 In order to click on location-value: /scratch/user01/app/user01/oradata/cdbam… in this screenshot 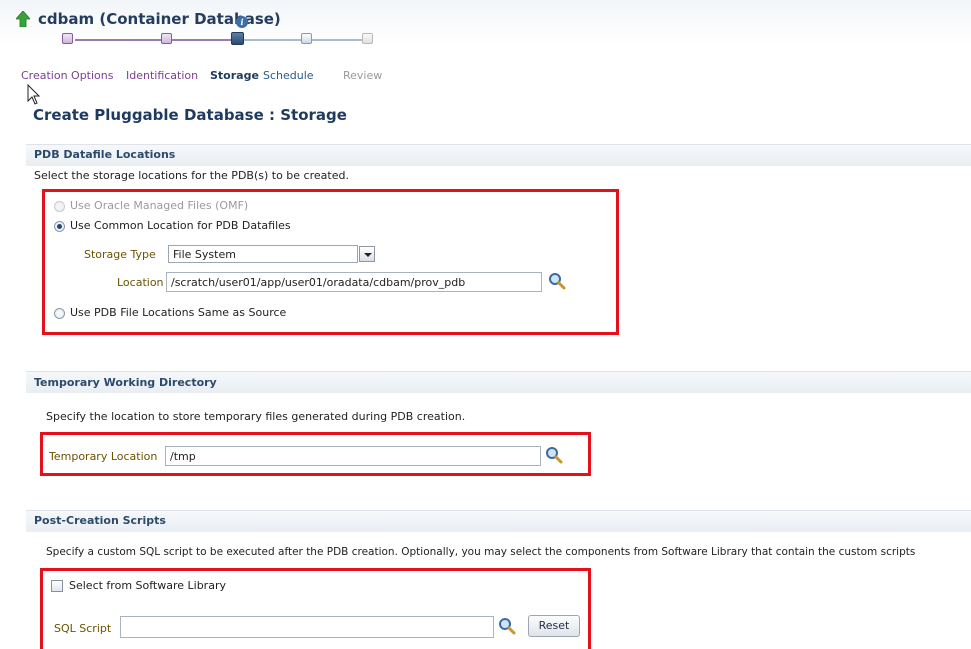, I will do `click(318, 282)`.